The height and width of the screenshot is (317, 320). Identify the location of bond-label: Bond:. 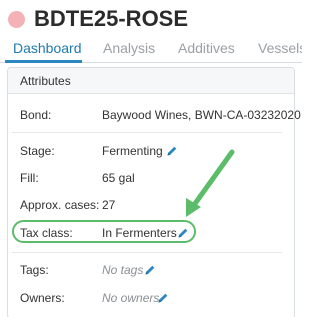
(36, 115).